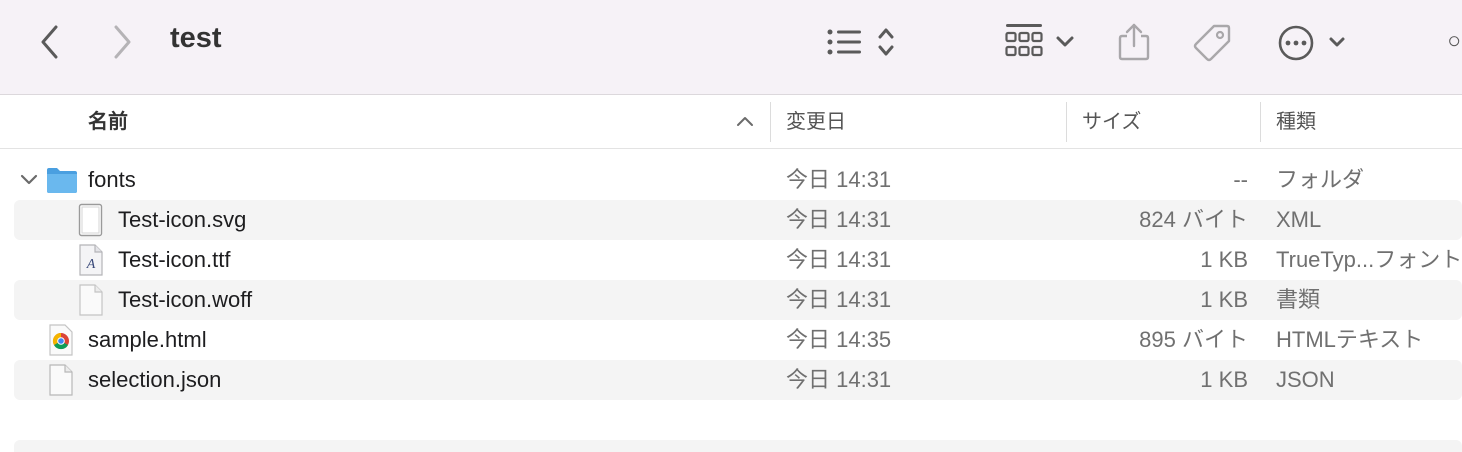  Describe the element at coordinates (1111, 122) in the screenshot. I see `column-size: サイズ` at that location.